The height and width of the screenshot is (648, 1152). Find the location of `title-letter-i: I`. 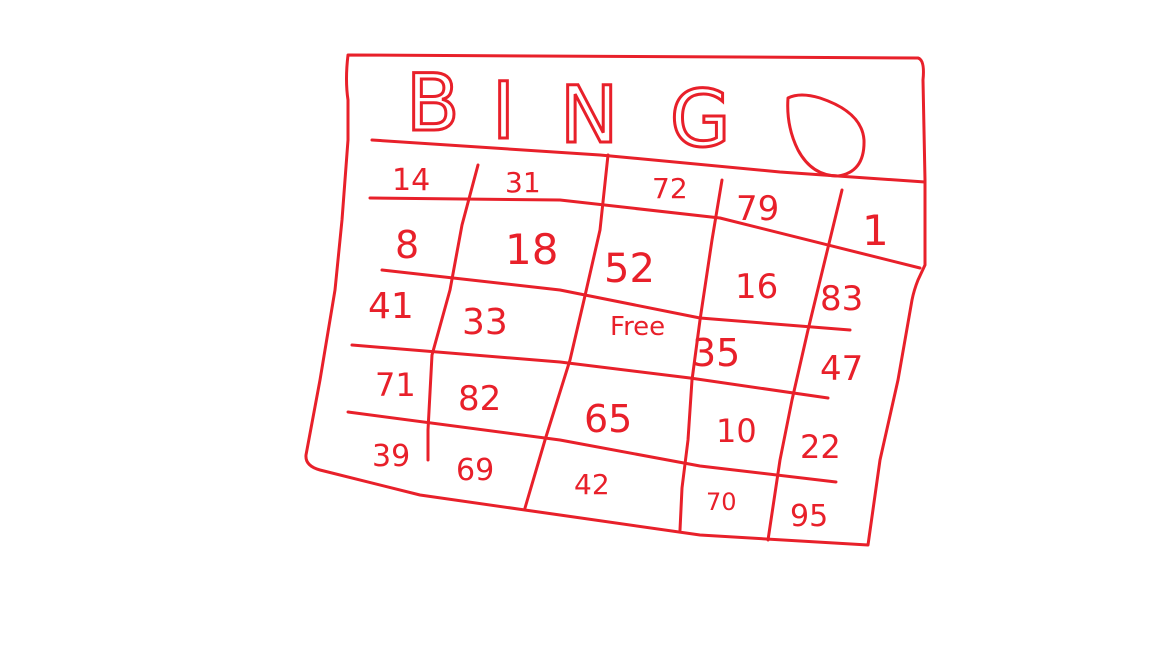

title-letter-i: I is located at coordinates (503, 112).